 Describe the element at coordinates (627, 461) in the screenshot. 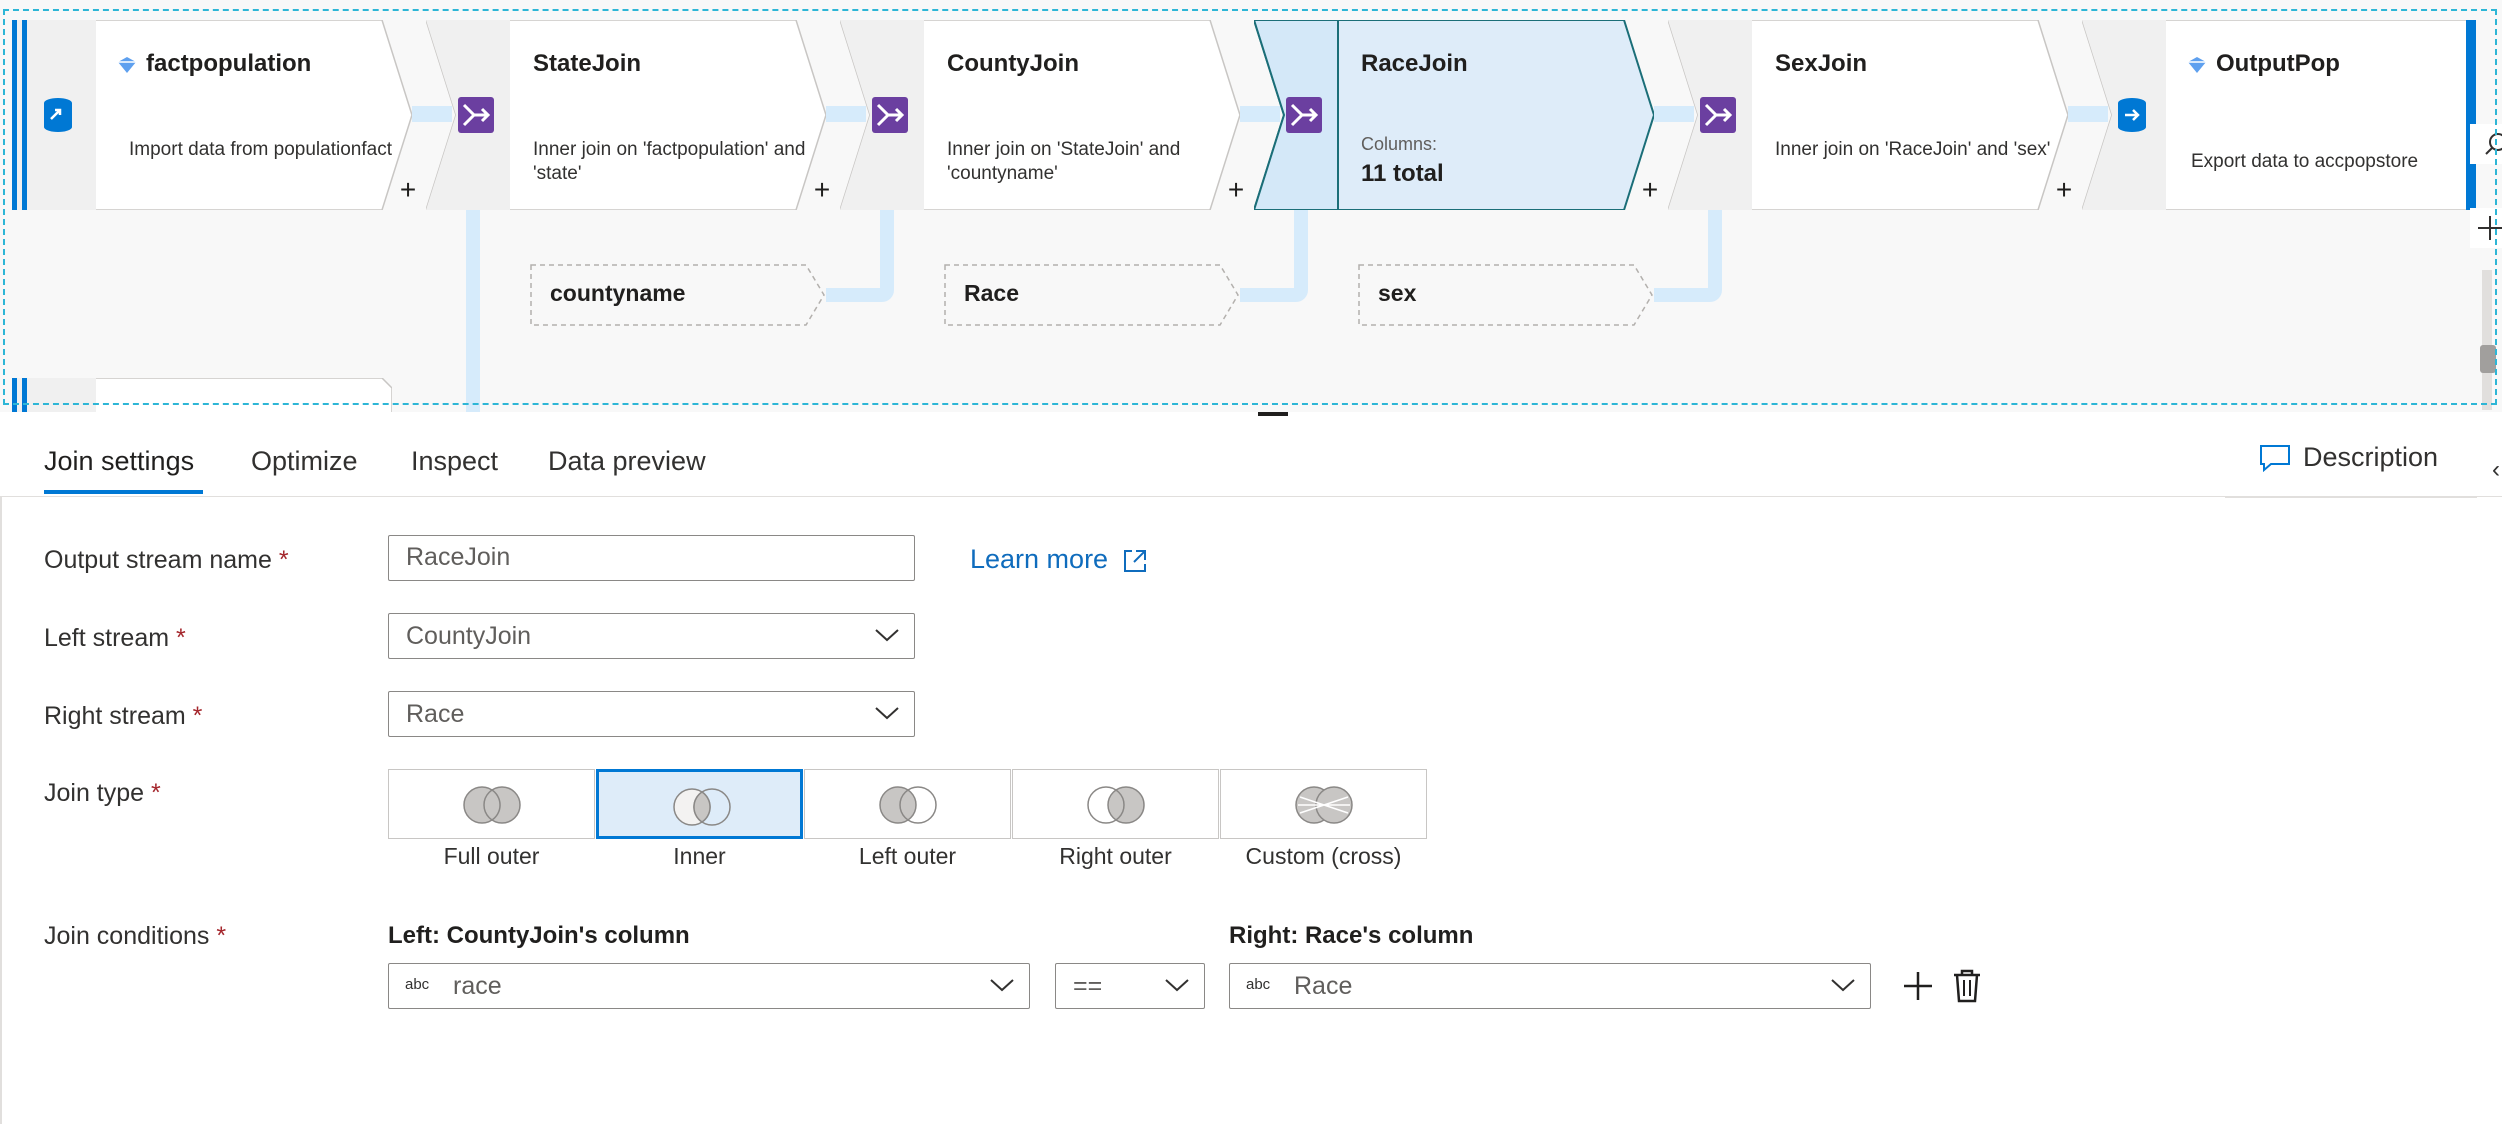

I see `tab-data-preview: Data preview` at that location.